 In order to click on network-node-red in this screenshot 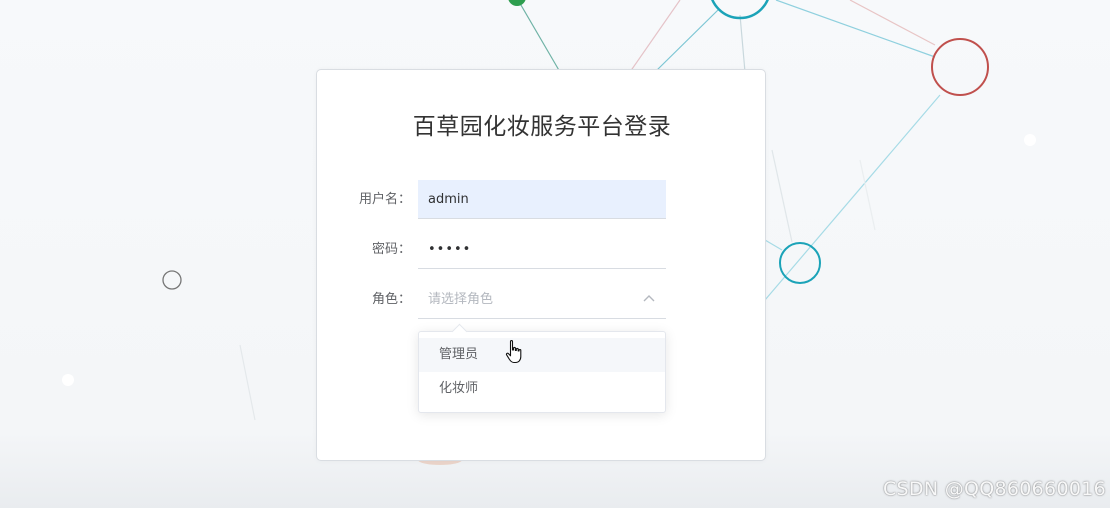, I will do `click(960, 67)`.